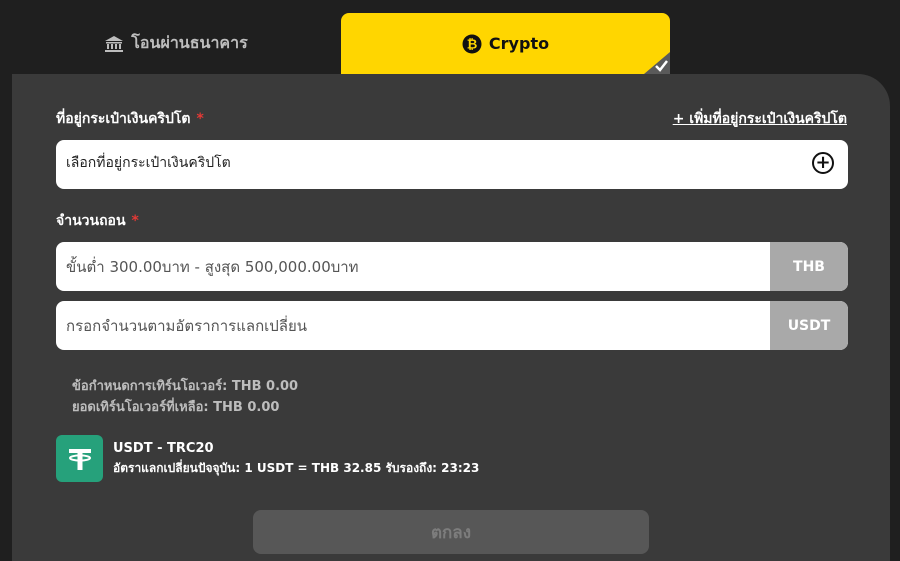 This screenshot has height=561, width=900. What do you see at coordinates (189, 42) in the screenshot?
I see `tab-bank-label: โอนผ่านธนาคาร` at bounding box center [189, 42].